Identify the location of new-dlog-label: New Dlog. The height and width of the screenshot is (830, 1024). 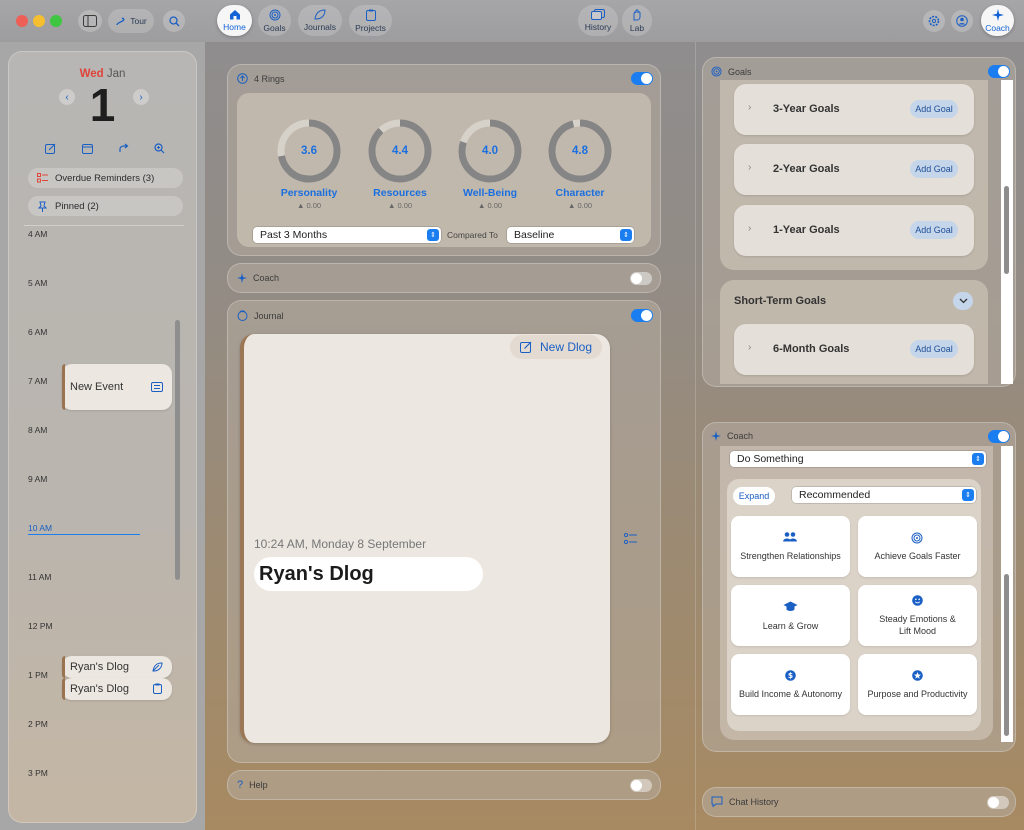
(566, 347).